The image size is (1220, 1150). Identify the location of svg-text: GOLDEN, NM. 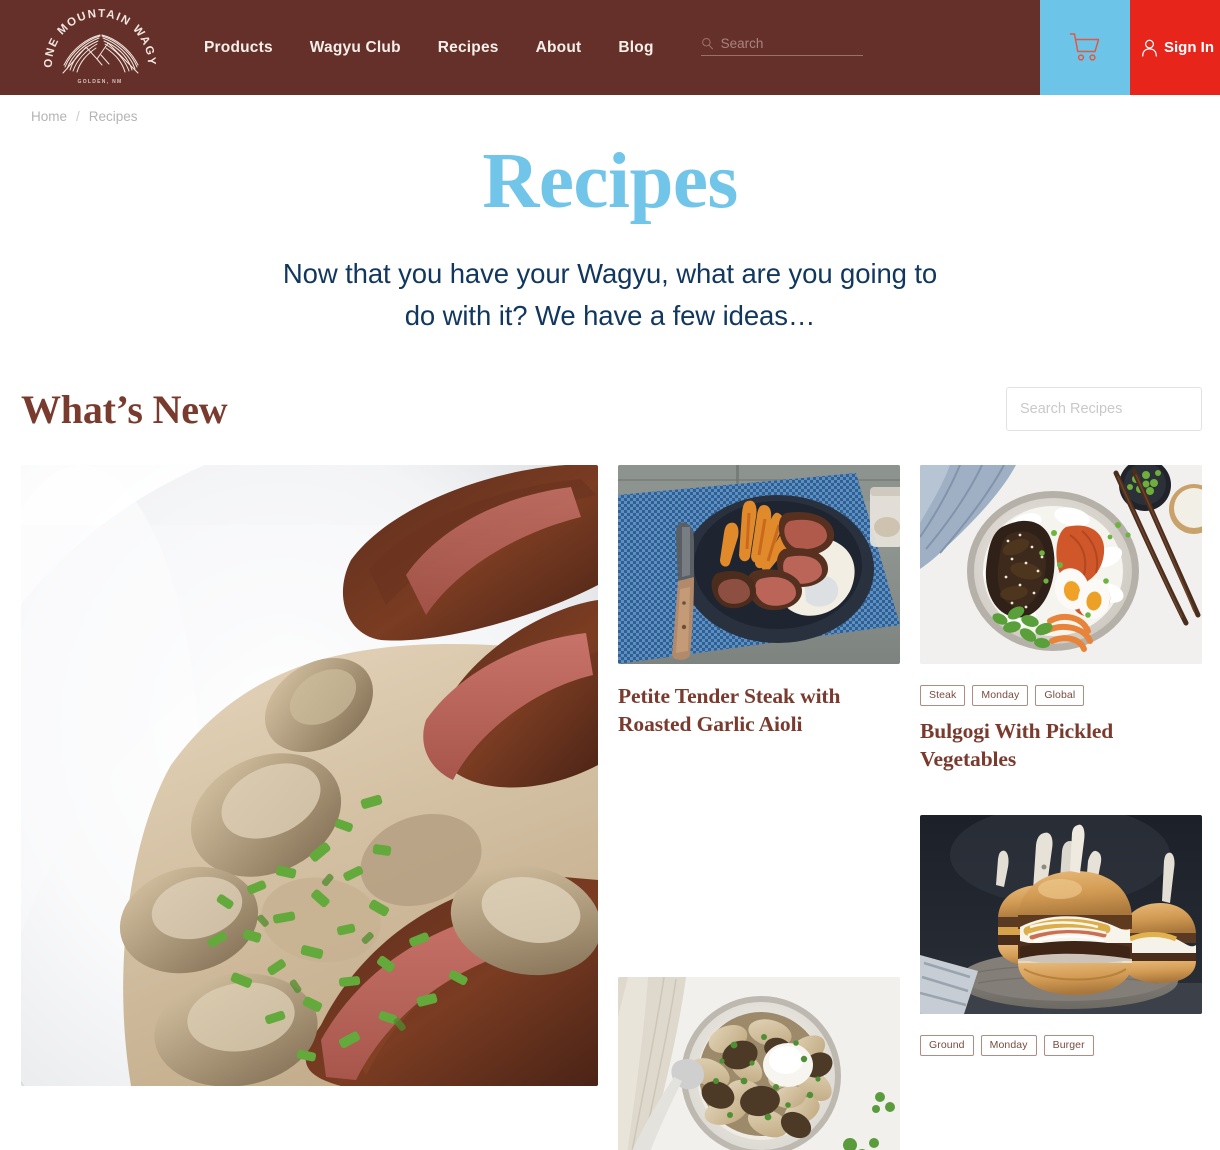
(100, 82).